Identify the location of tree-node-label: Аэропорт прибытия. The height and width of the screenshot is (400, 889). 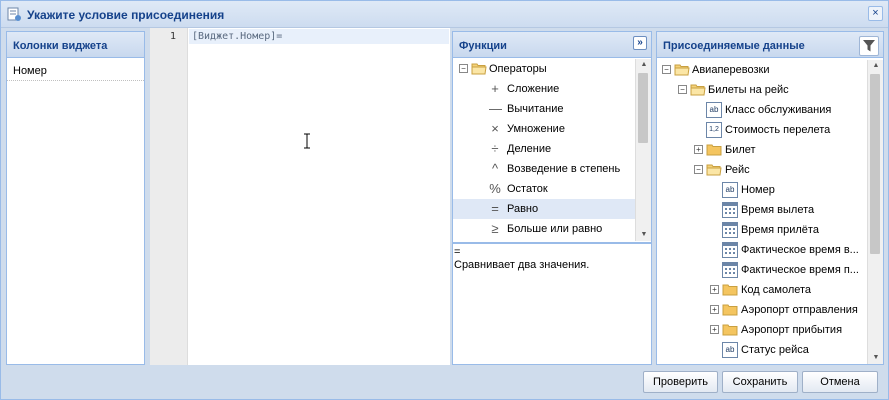
(792, 330).